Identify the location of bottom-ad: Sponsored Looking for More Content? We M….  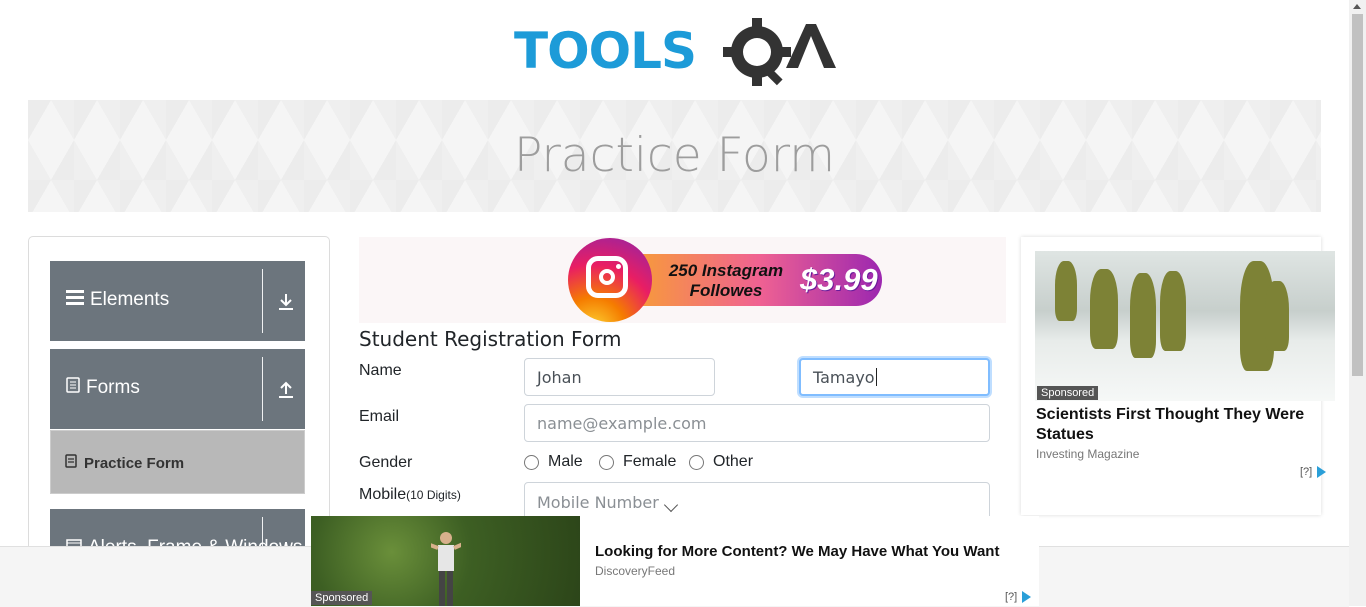
(675, 561).